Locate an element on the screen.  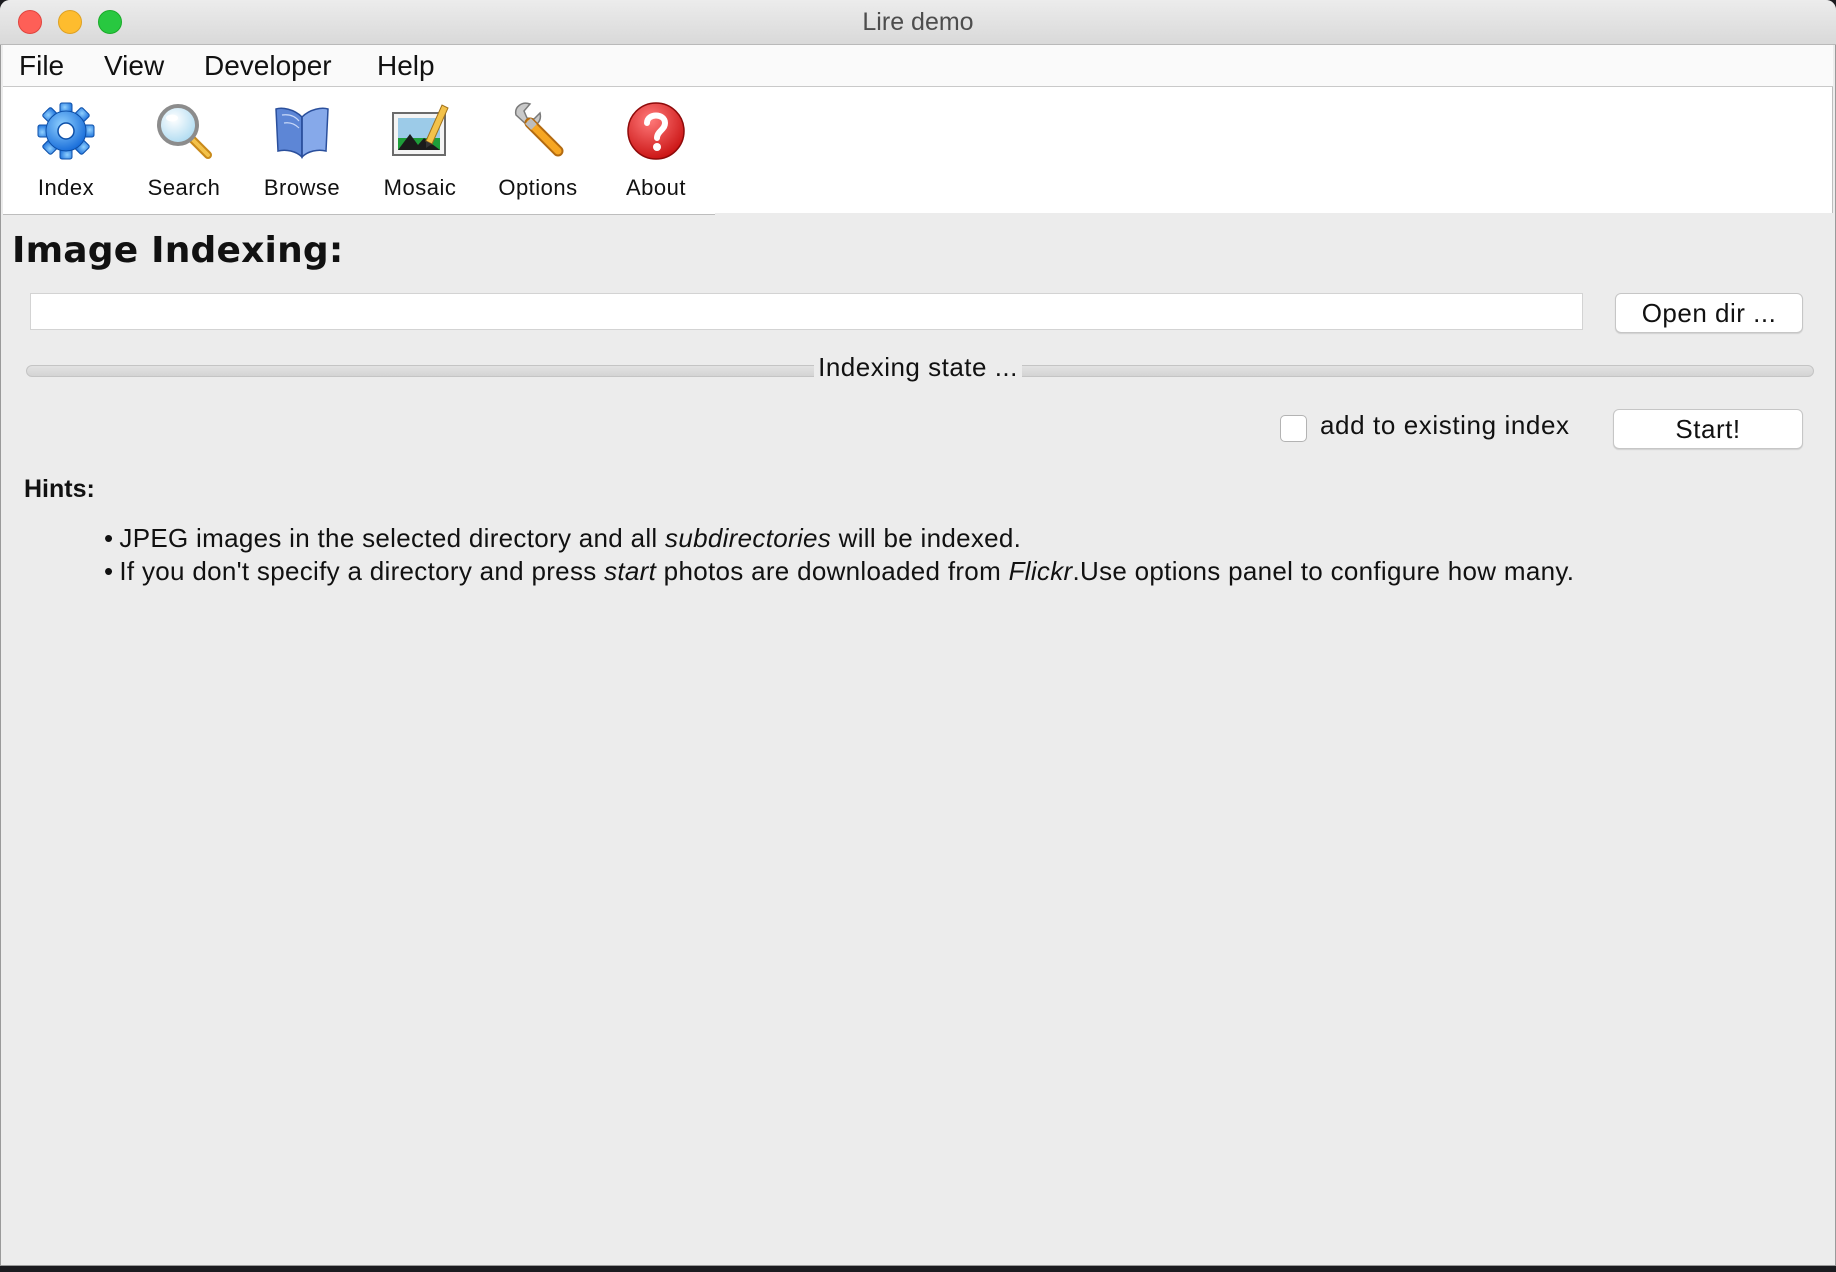
hint-emphasis: start is located at coordinates (630, 571).